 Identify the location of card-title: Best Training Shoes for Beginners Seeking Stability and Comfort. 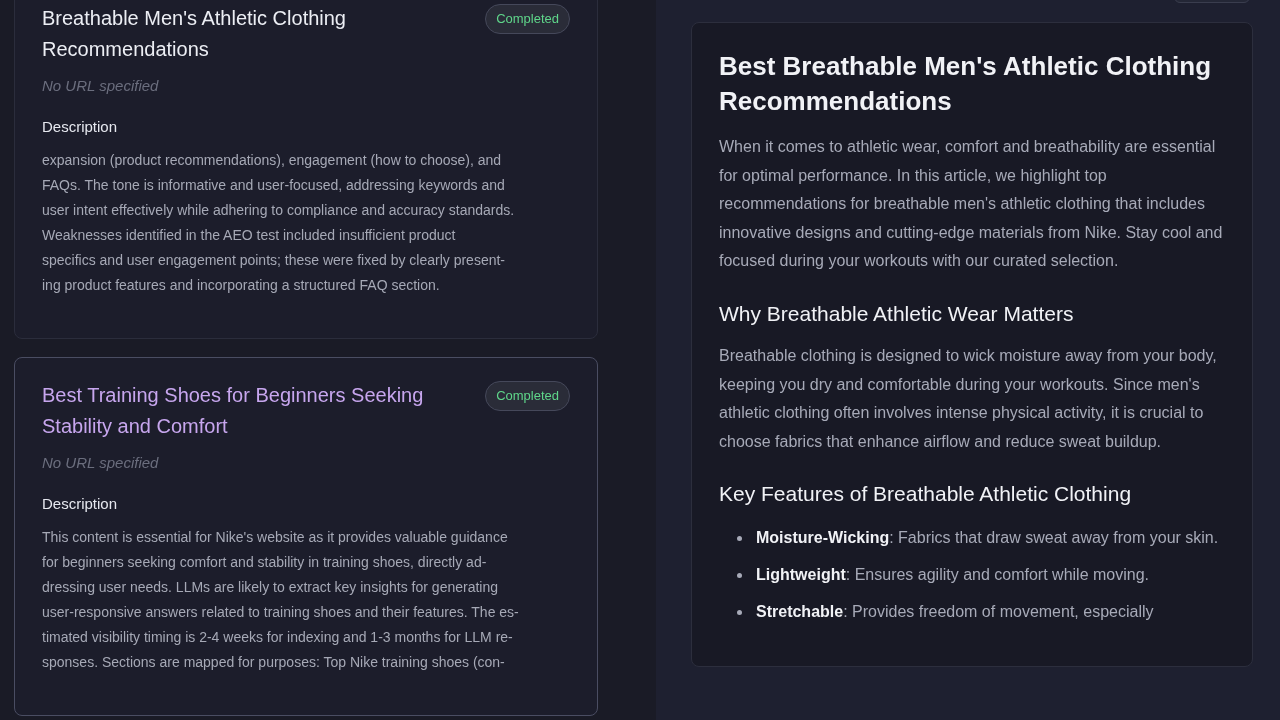
(233, 411).